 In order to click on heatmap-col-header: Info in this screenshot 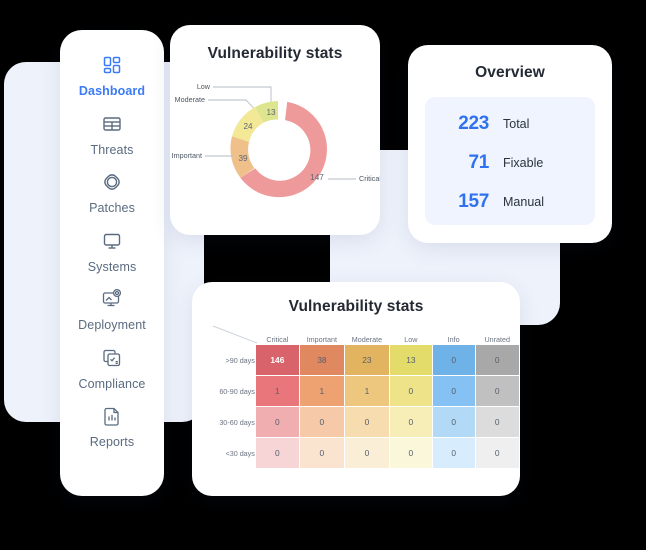, I will do `click(453, 339)`.